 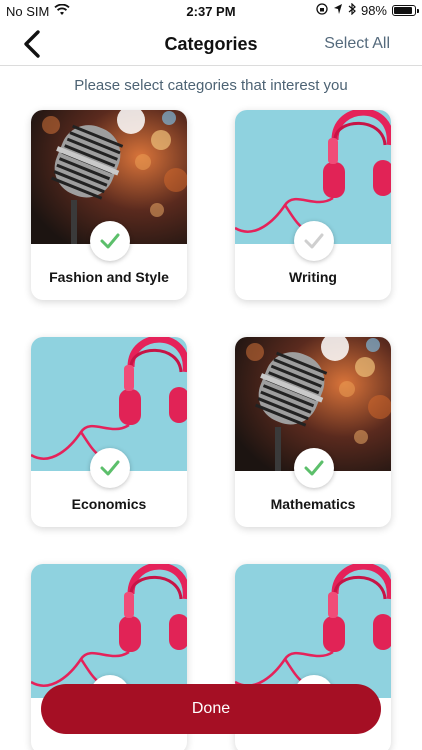 What do you see at coordinates (357, 44) in the screenshot?
I see `select-all-button: Select All` at bounding box center [357, 44].